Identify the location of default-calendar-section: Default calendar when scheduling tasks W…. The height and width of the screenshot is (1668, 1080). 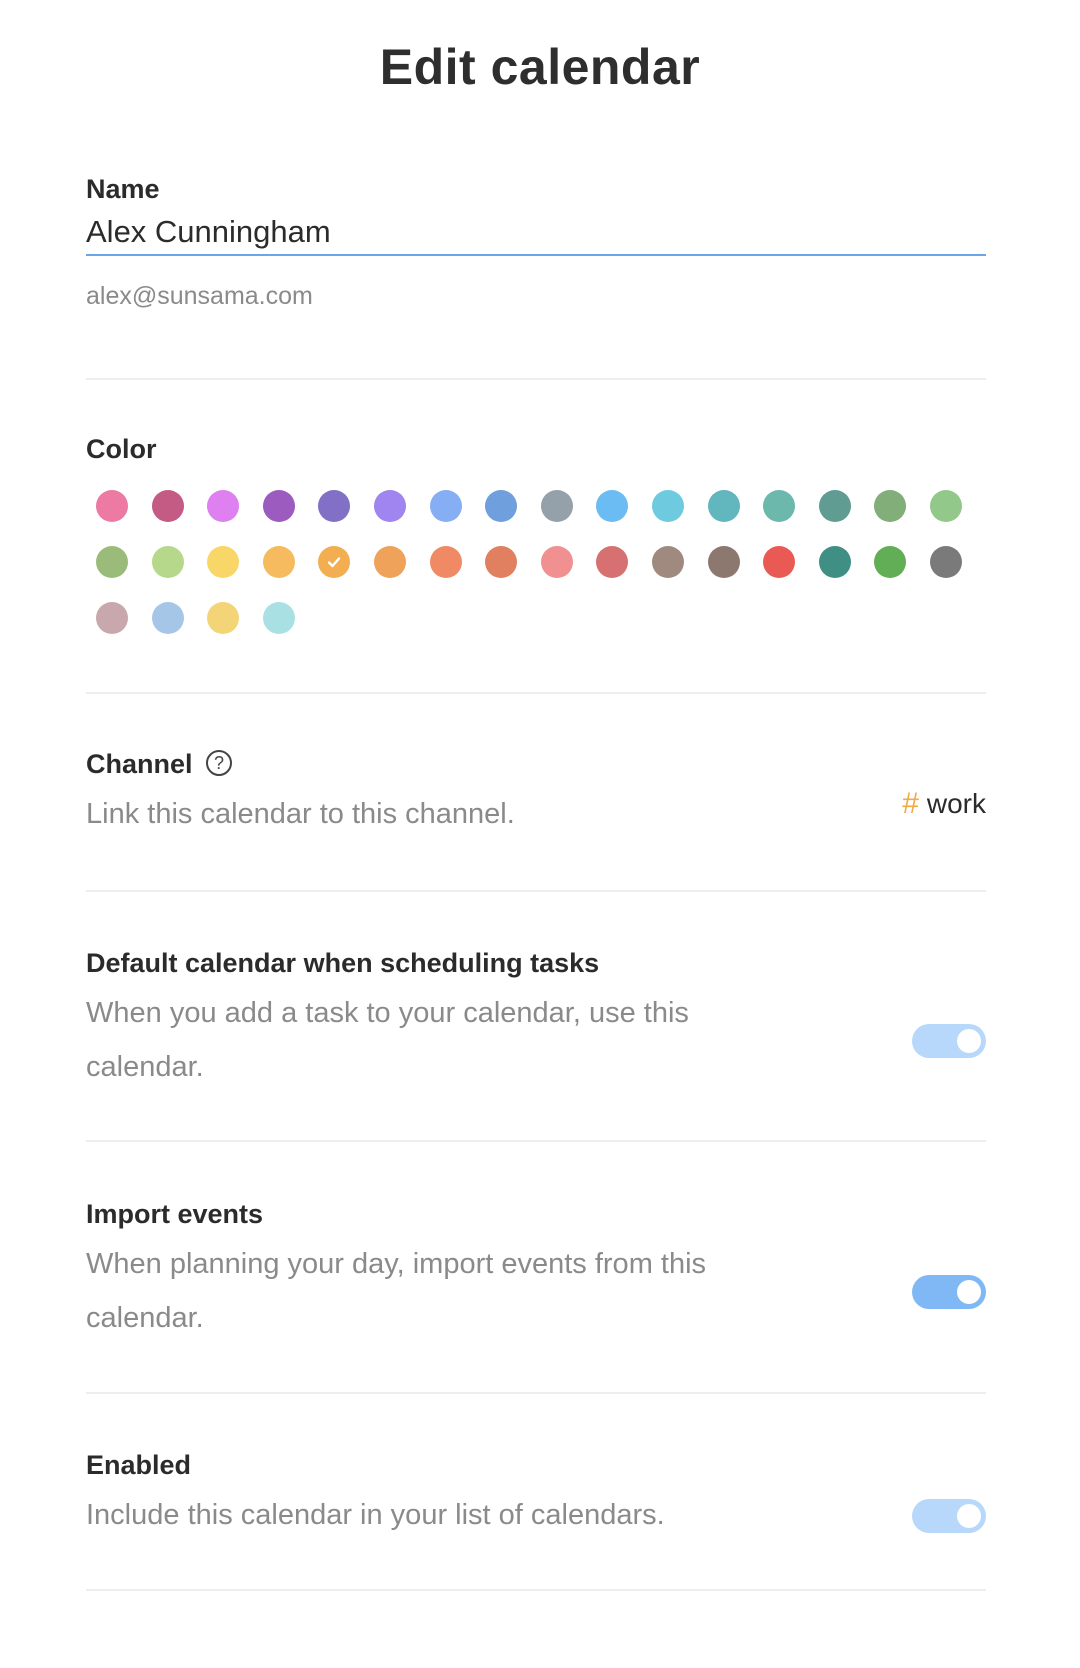
(536, 1026).